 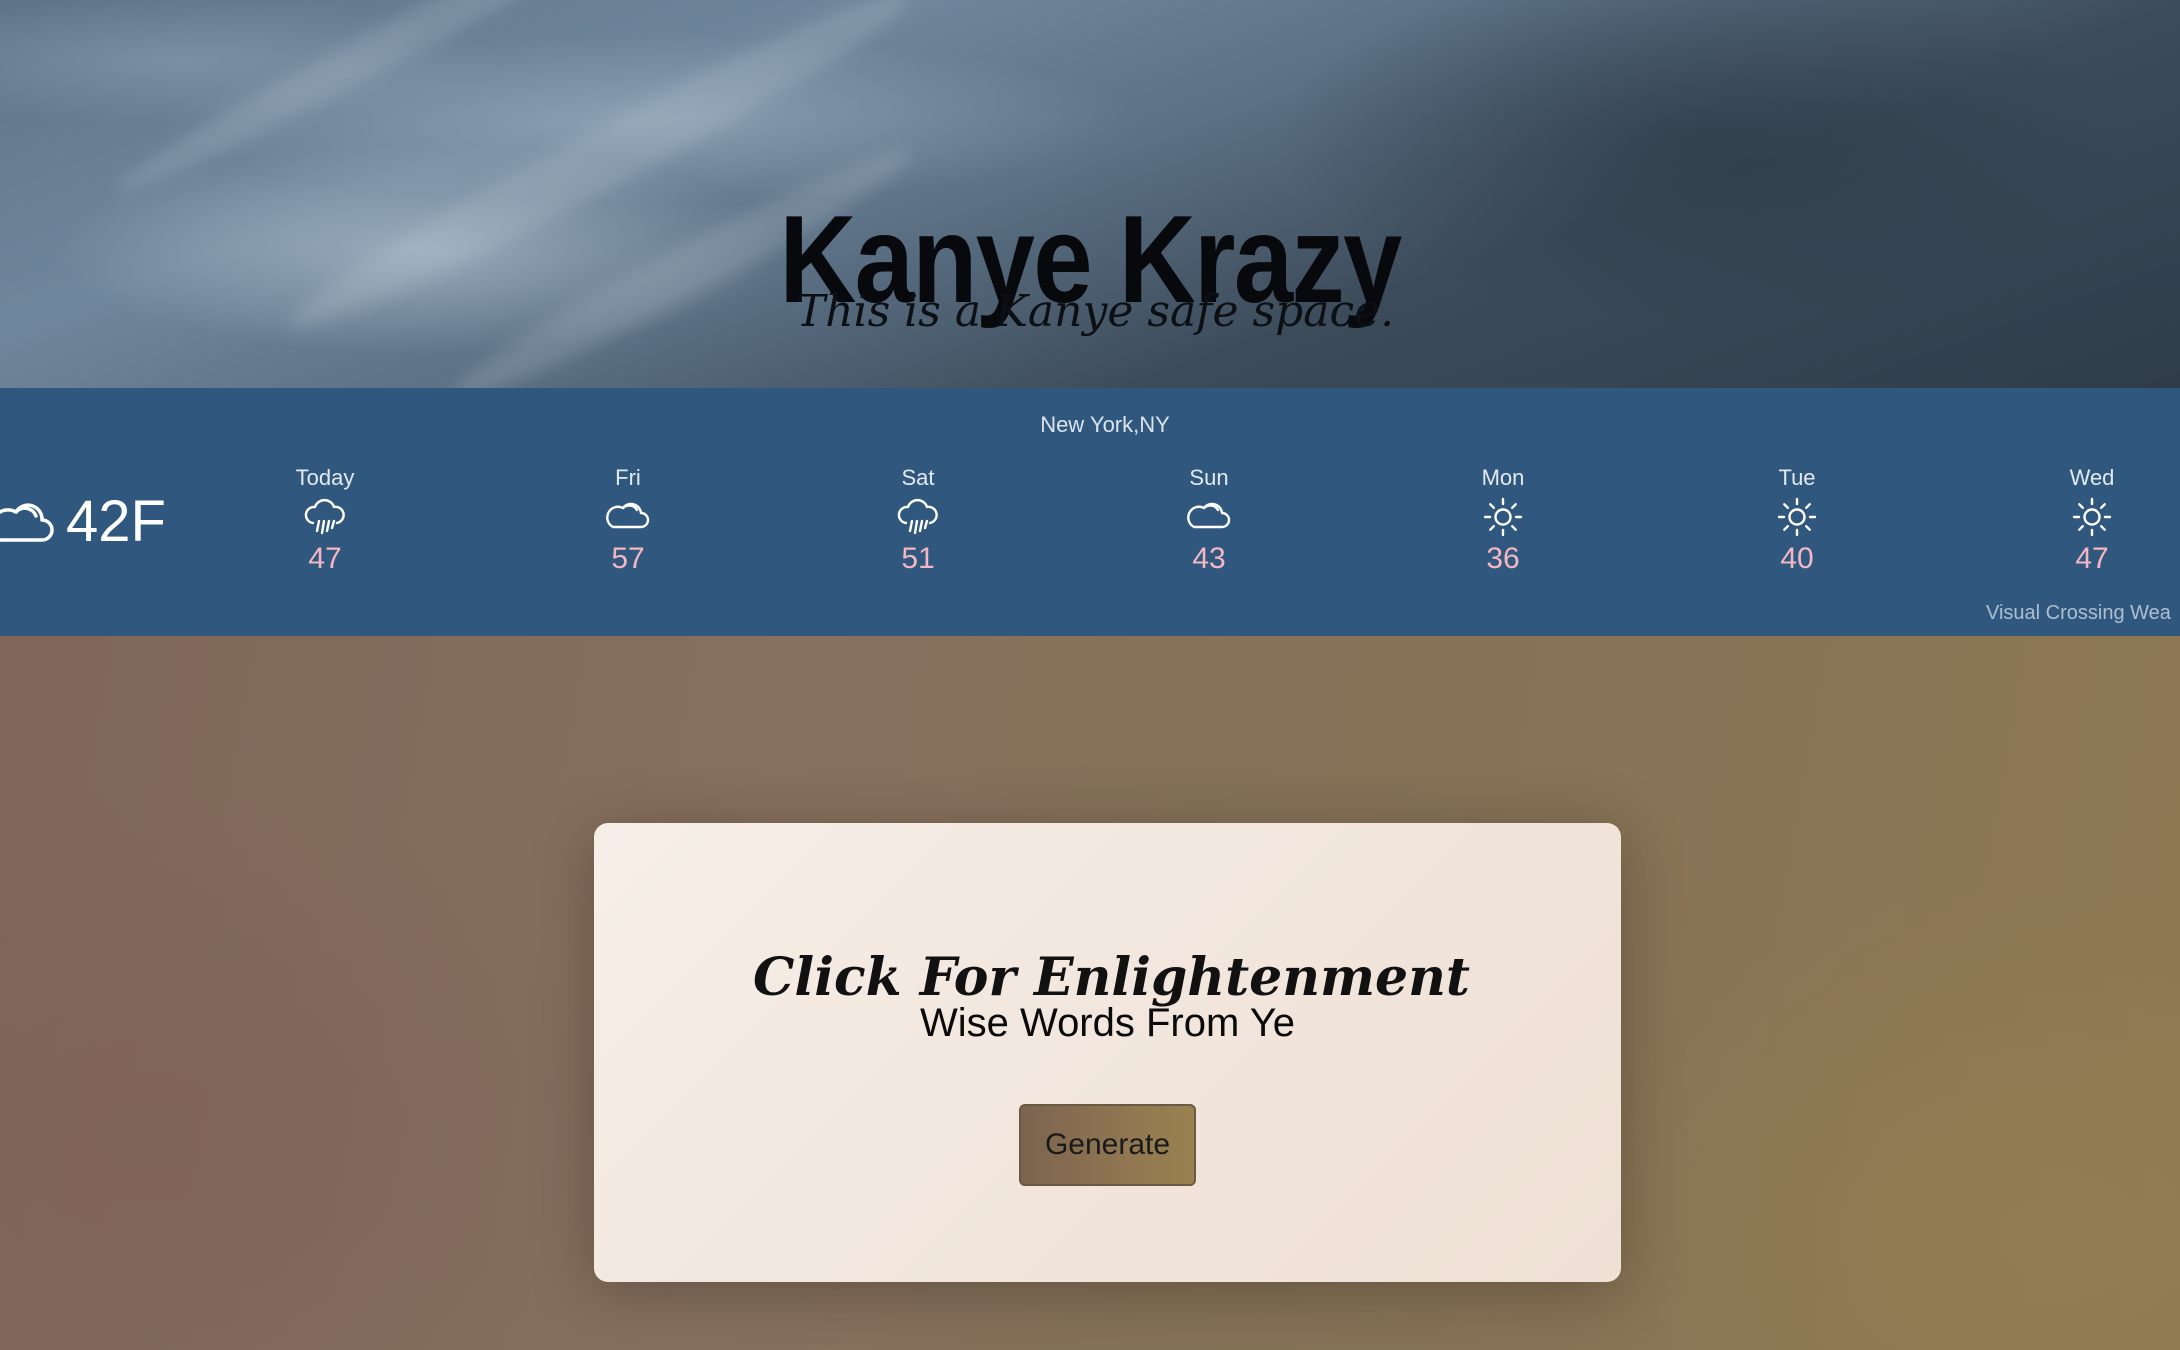 What do you see at coordinates (1209, 558) in the screenshot?
I see `forecast-temperature: 43` at bounding box center [1209, 558].